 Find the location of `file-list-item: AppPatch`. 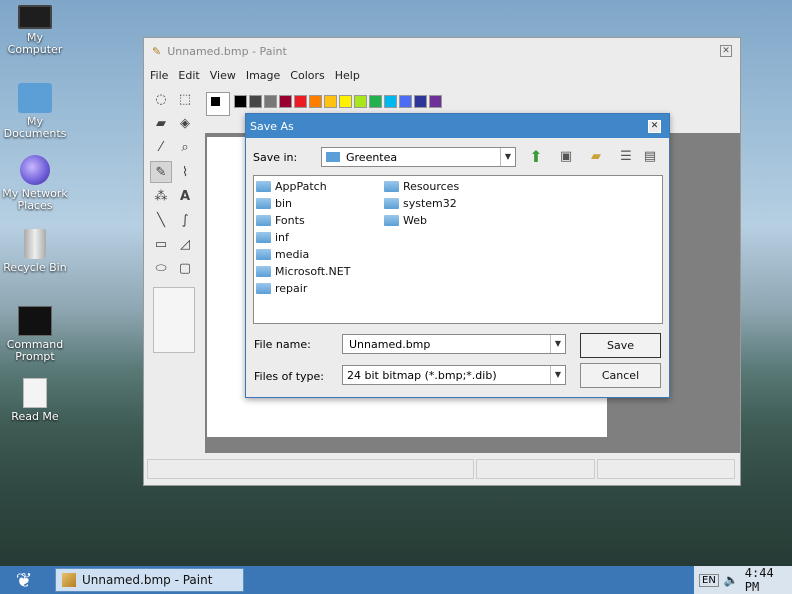

file-list-item: AppPatch is located at coordinates (291, 186).